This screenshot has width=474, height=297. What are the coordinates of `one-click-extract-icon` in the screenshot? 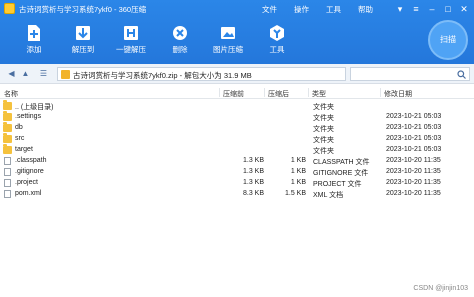 It's located at (131, 33).